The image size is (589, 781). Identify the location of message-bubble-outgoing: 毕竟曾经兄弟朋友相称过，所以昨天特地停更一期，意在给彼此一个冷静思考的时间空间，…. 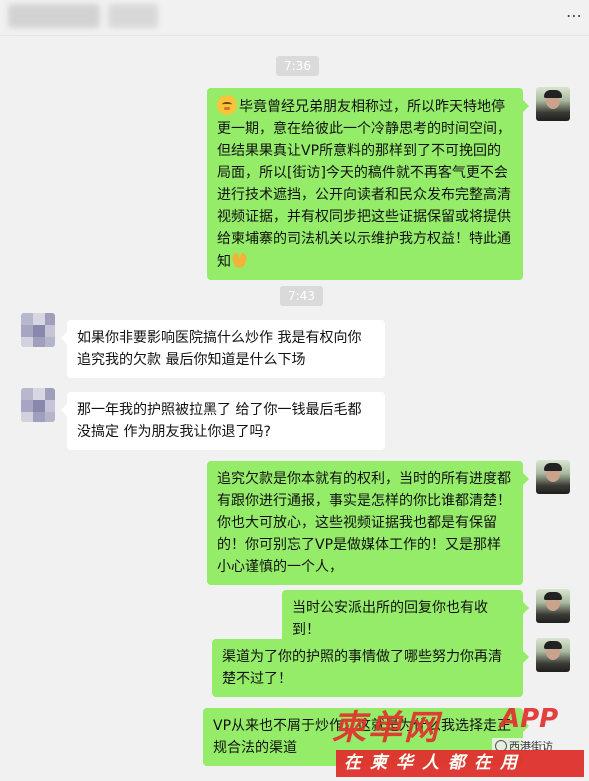
(368, 184).